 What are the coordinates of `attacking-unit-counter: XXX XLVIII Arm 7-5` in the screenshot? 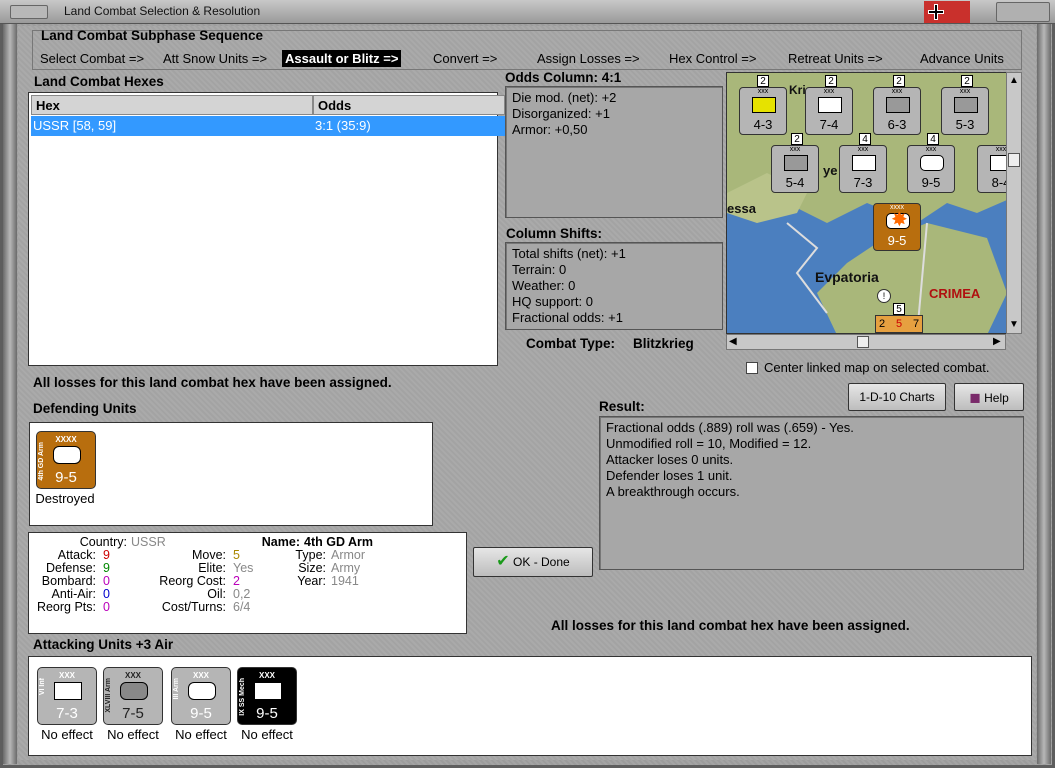 It's located at (133, 696).